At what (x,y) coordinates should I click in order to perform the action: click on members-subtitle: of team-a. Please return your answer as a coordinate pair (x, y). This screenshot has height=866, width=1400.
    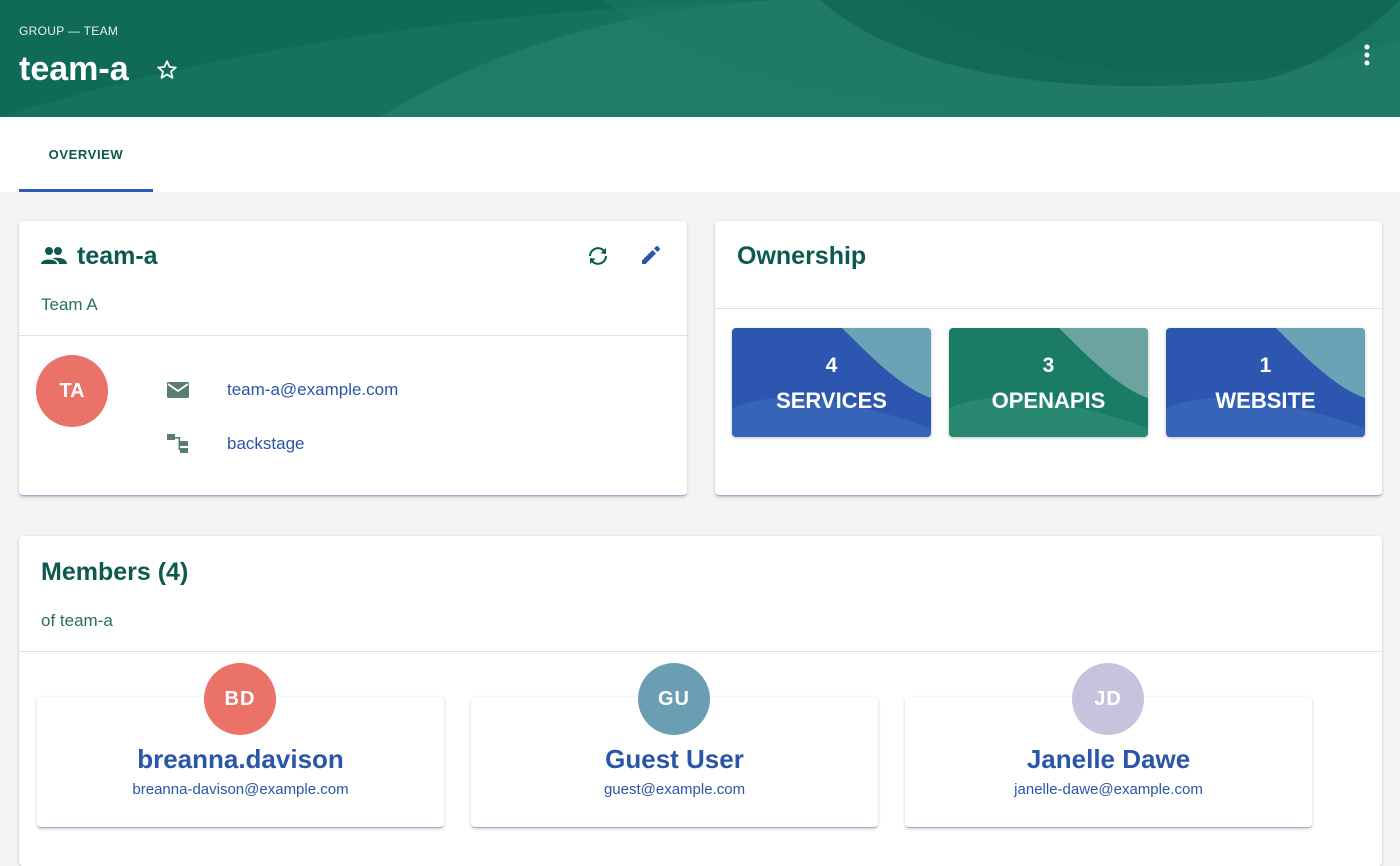
    Looking at the image, I should click on (77, 620).